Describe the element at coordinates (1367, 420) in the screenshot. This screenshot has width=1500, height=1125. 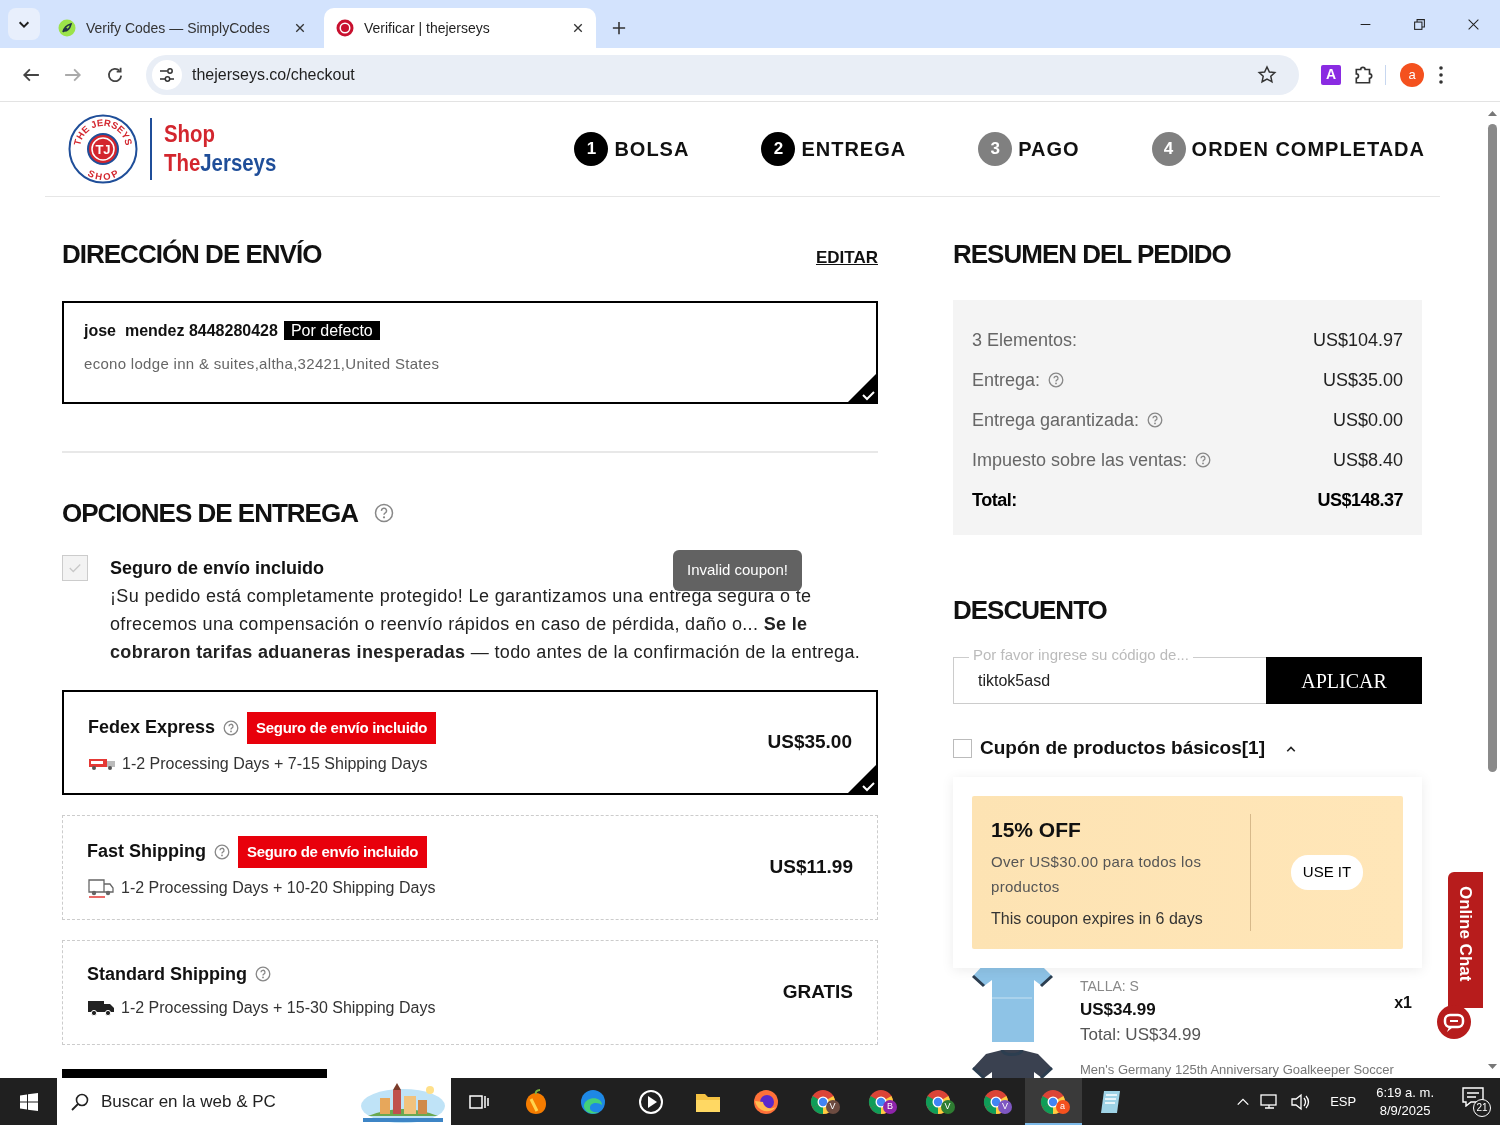
I see `summary-value: US$0.00` at that location.